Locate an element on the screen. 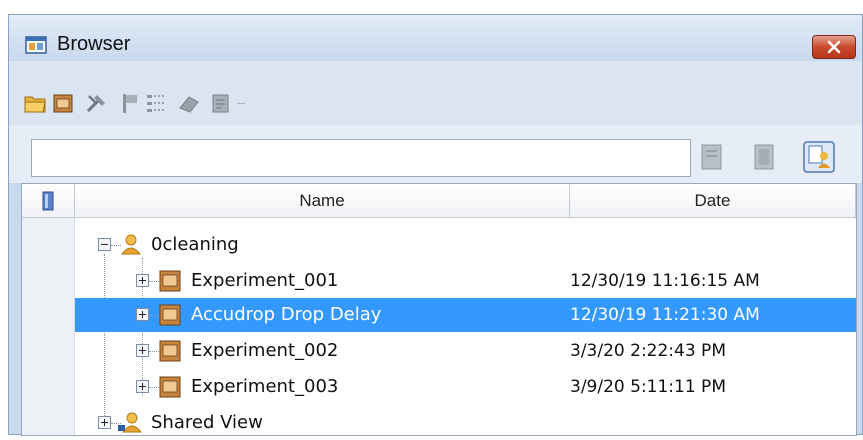 This screenshot has width=863, height=440. toolbar-separator is located at coordinates (241, 103).